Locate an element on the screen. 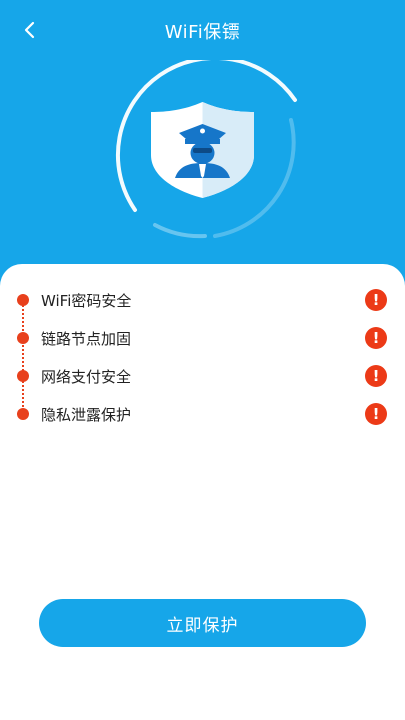 This screenshot has height=720, width=405. protect-now-button: 立即保护 is located at coordinates (202, 623).